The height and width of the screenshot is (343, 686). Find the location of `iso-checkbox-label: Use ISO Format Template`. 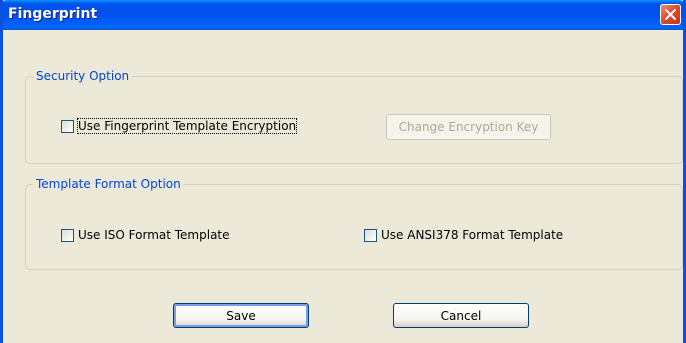

iso-checkbox-label: Use ISO Format Template is located at coordinates (154, 235).